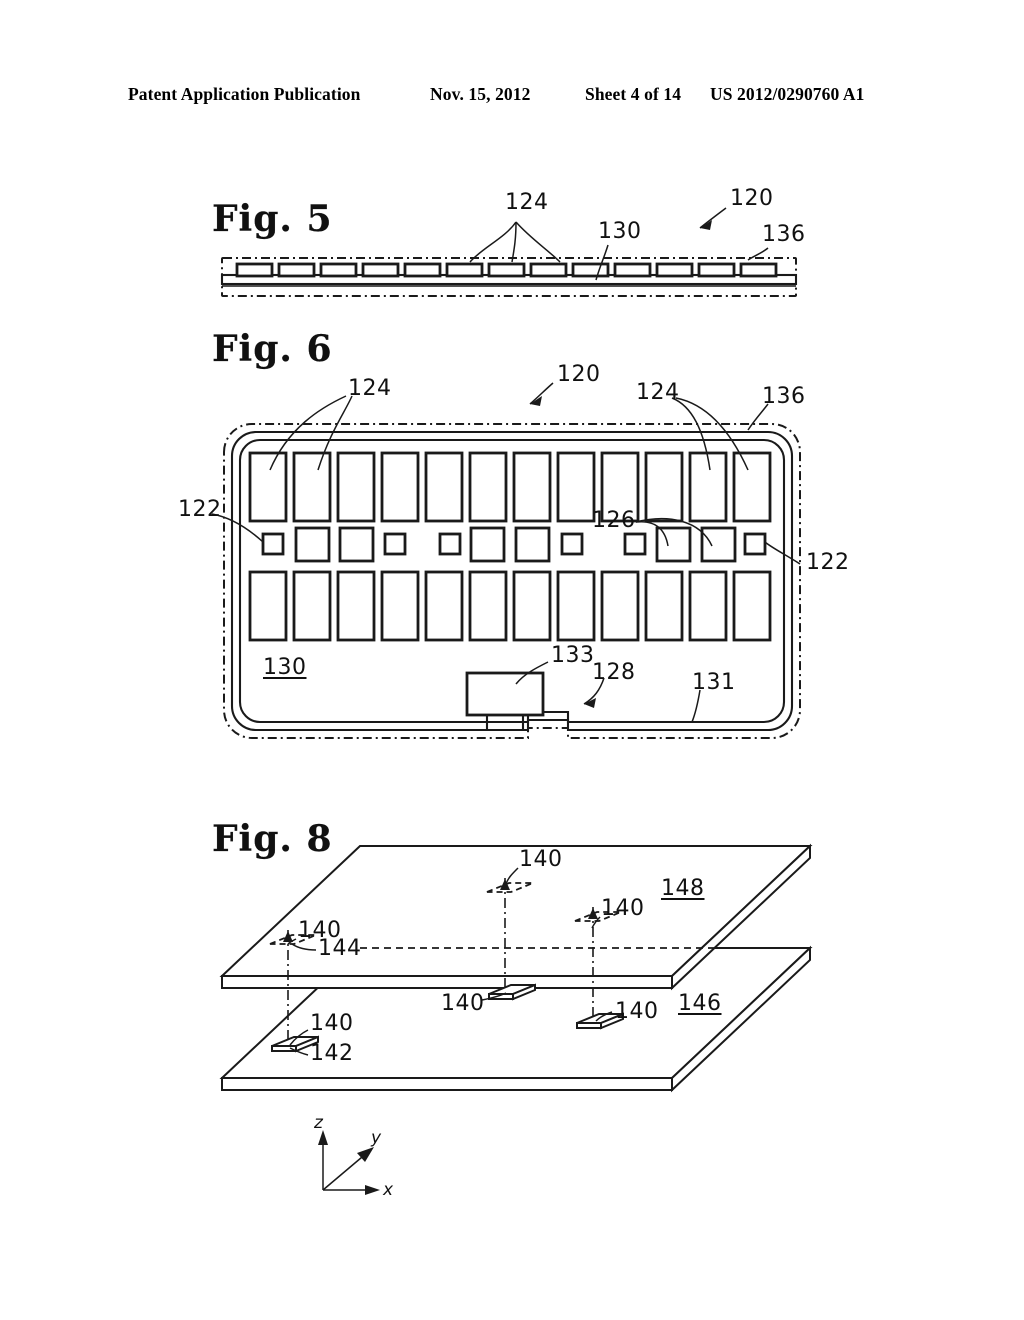 Image resolution: width=1024 pixels, height=1320 pixels. I want to click on fig8-ref-140-a: 140, so click(541, 859).